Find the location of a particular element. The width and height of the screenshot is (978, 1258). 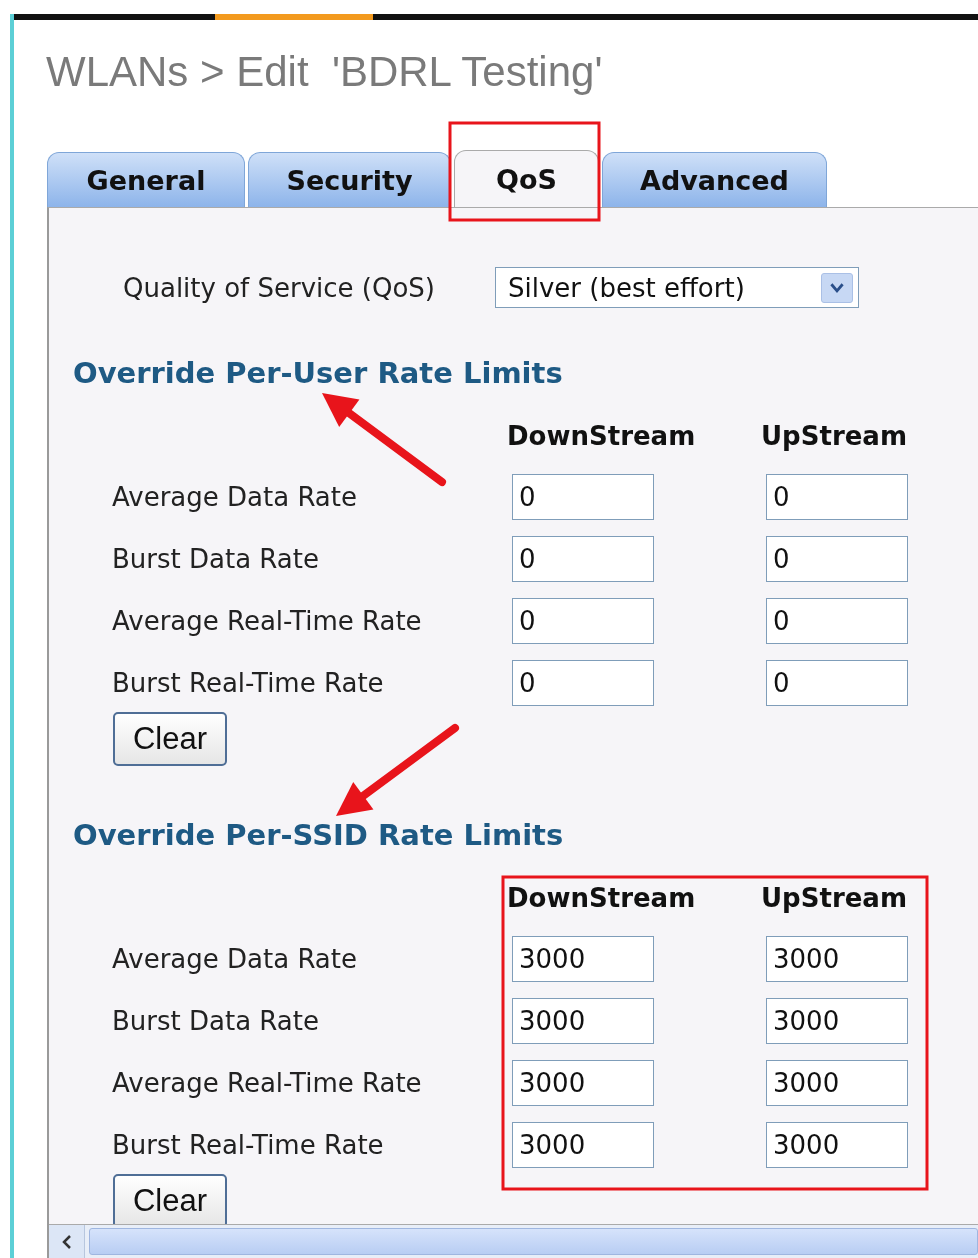

field-label: Quality of Service (QoS) is located at coordinates (279, 287).